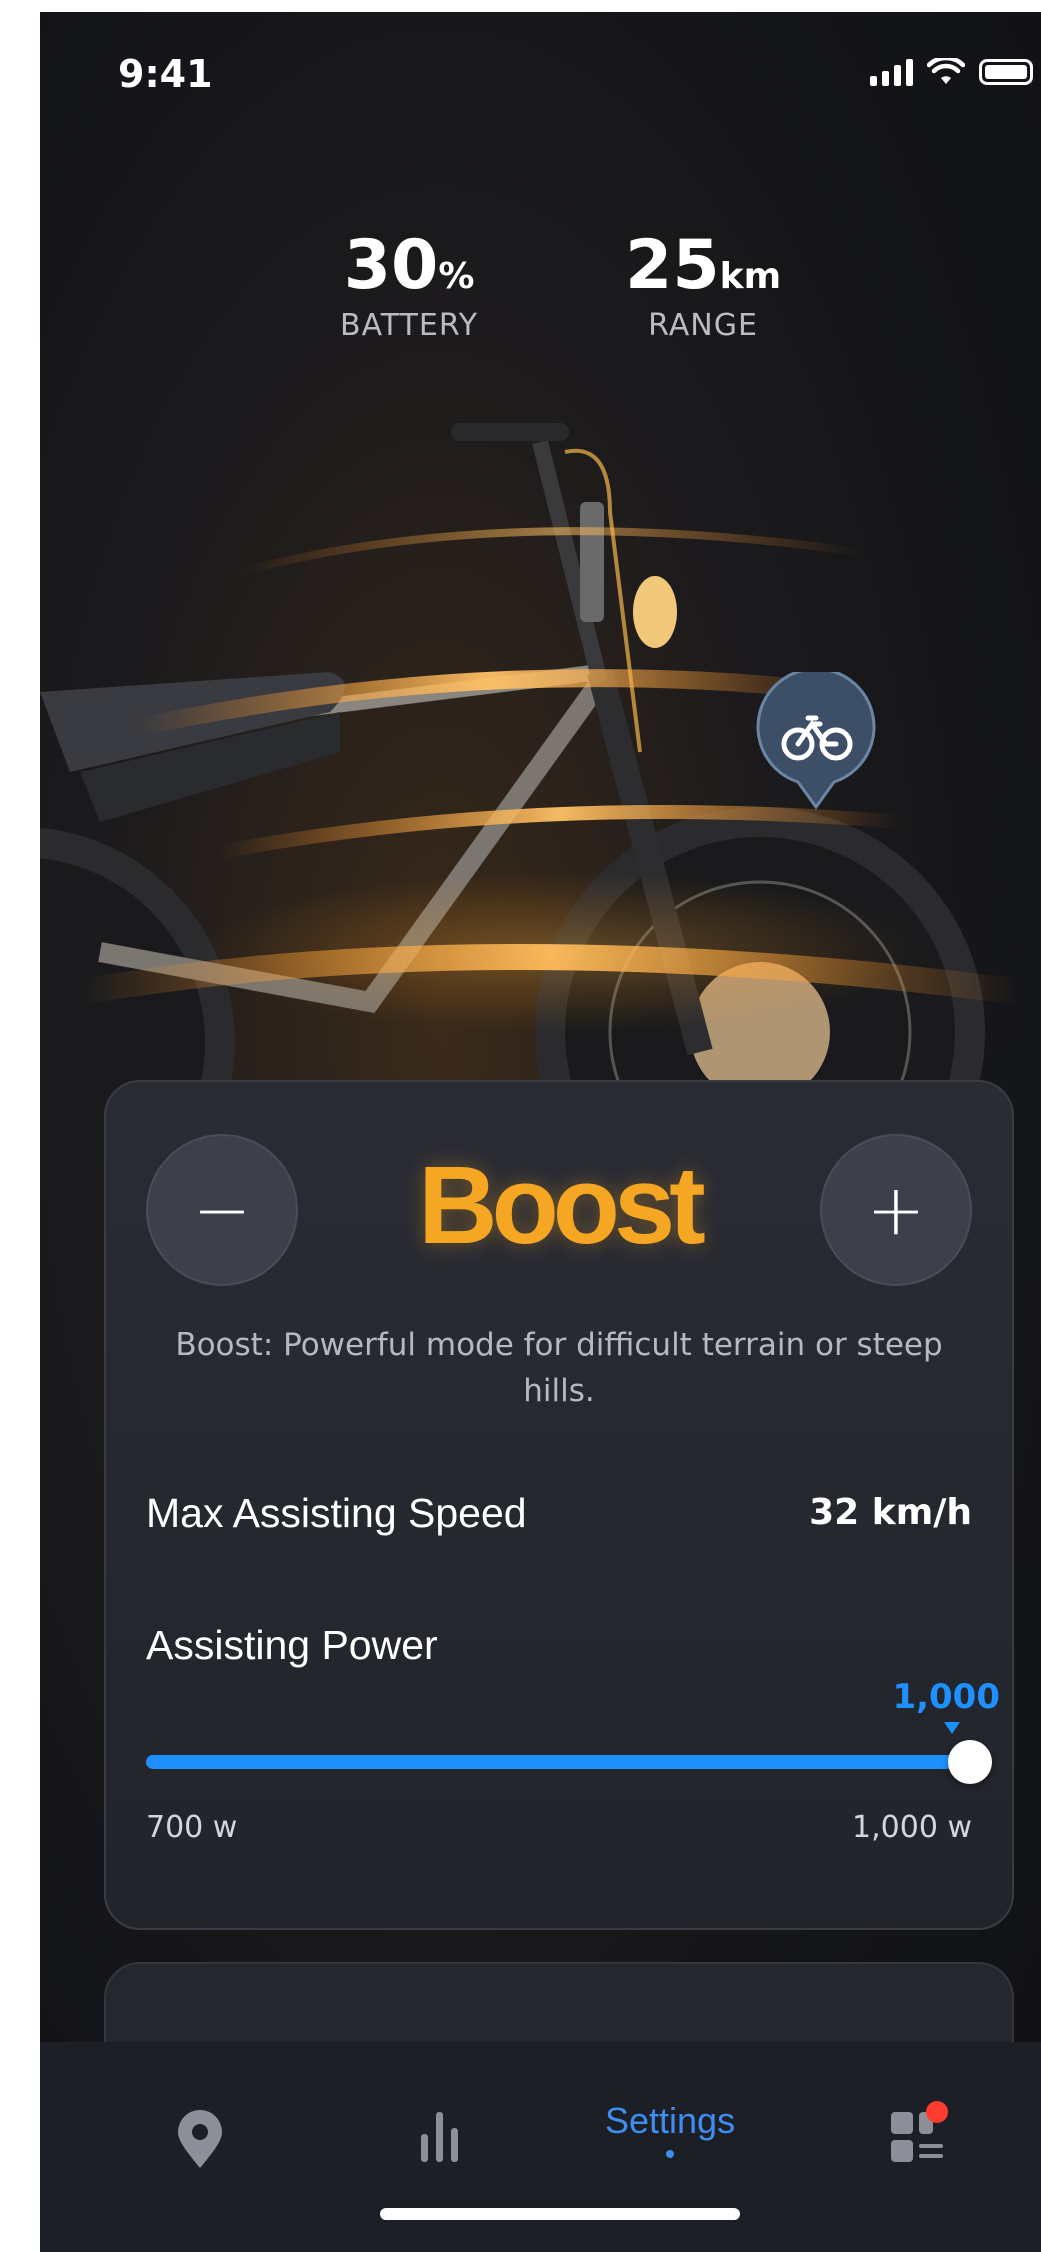 Image resolution: width=1041 pixels, height=2252 pixels. I want to click on tab-settings-label: Settings, so click(670, 2120).